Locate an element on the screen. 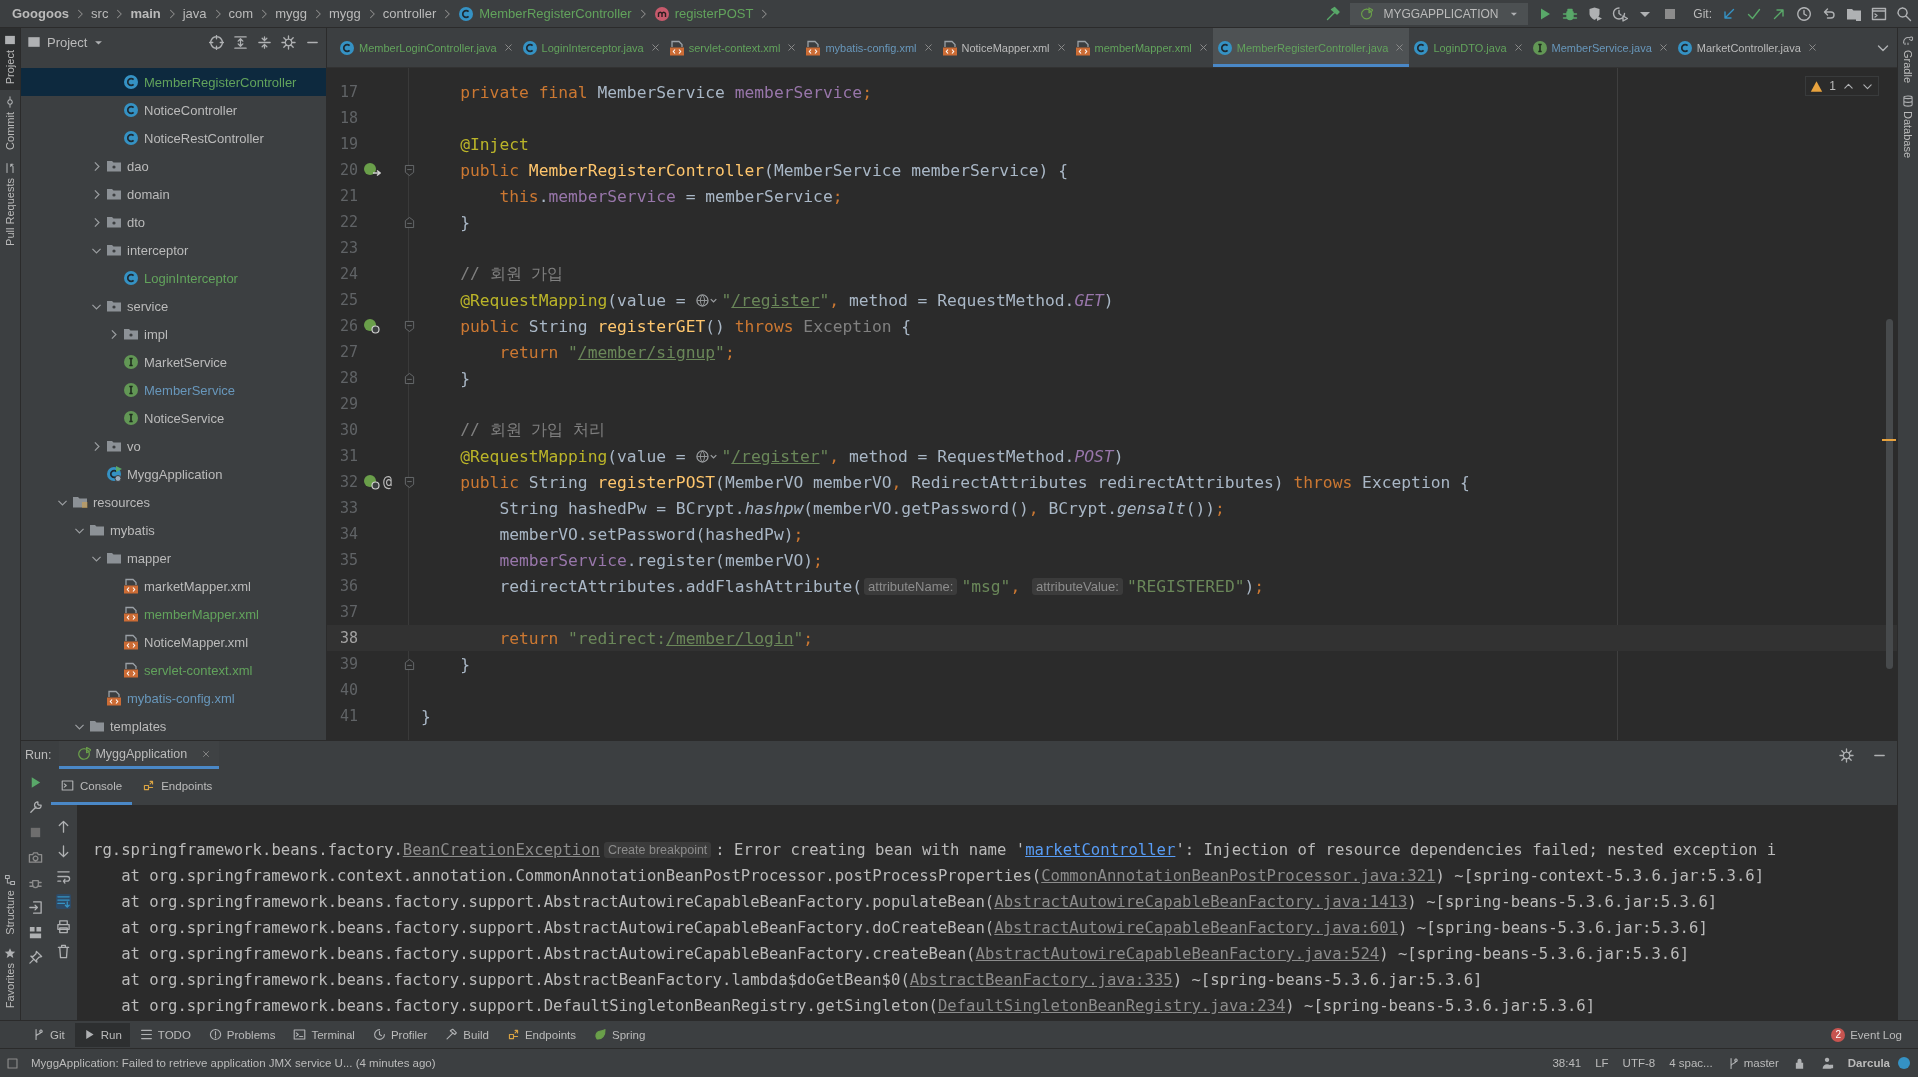 This screenshot has width=1918, height=1077. breadcrumb-item: com is located at coordinates (241, 13).